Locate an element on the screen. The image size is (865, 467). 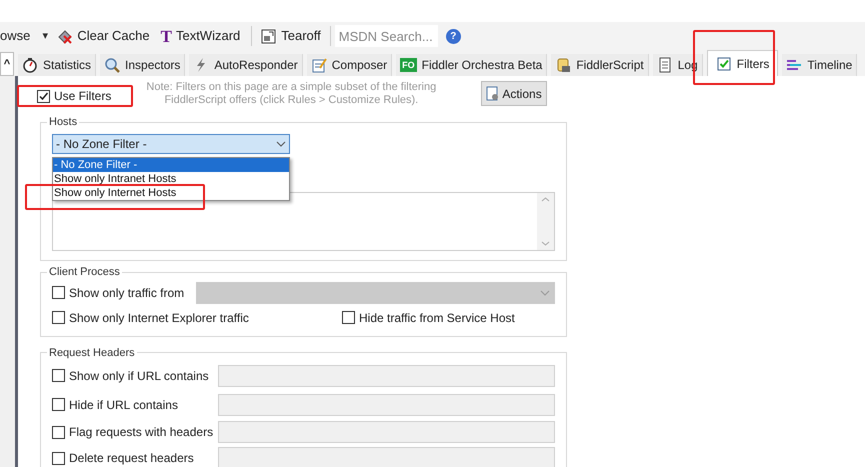
option-checkbox: Hide traffic from Service Host is located at coordinates (428, 317).